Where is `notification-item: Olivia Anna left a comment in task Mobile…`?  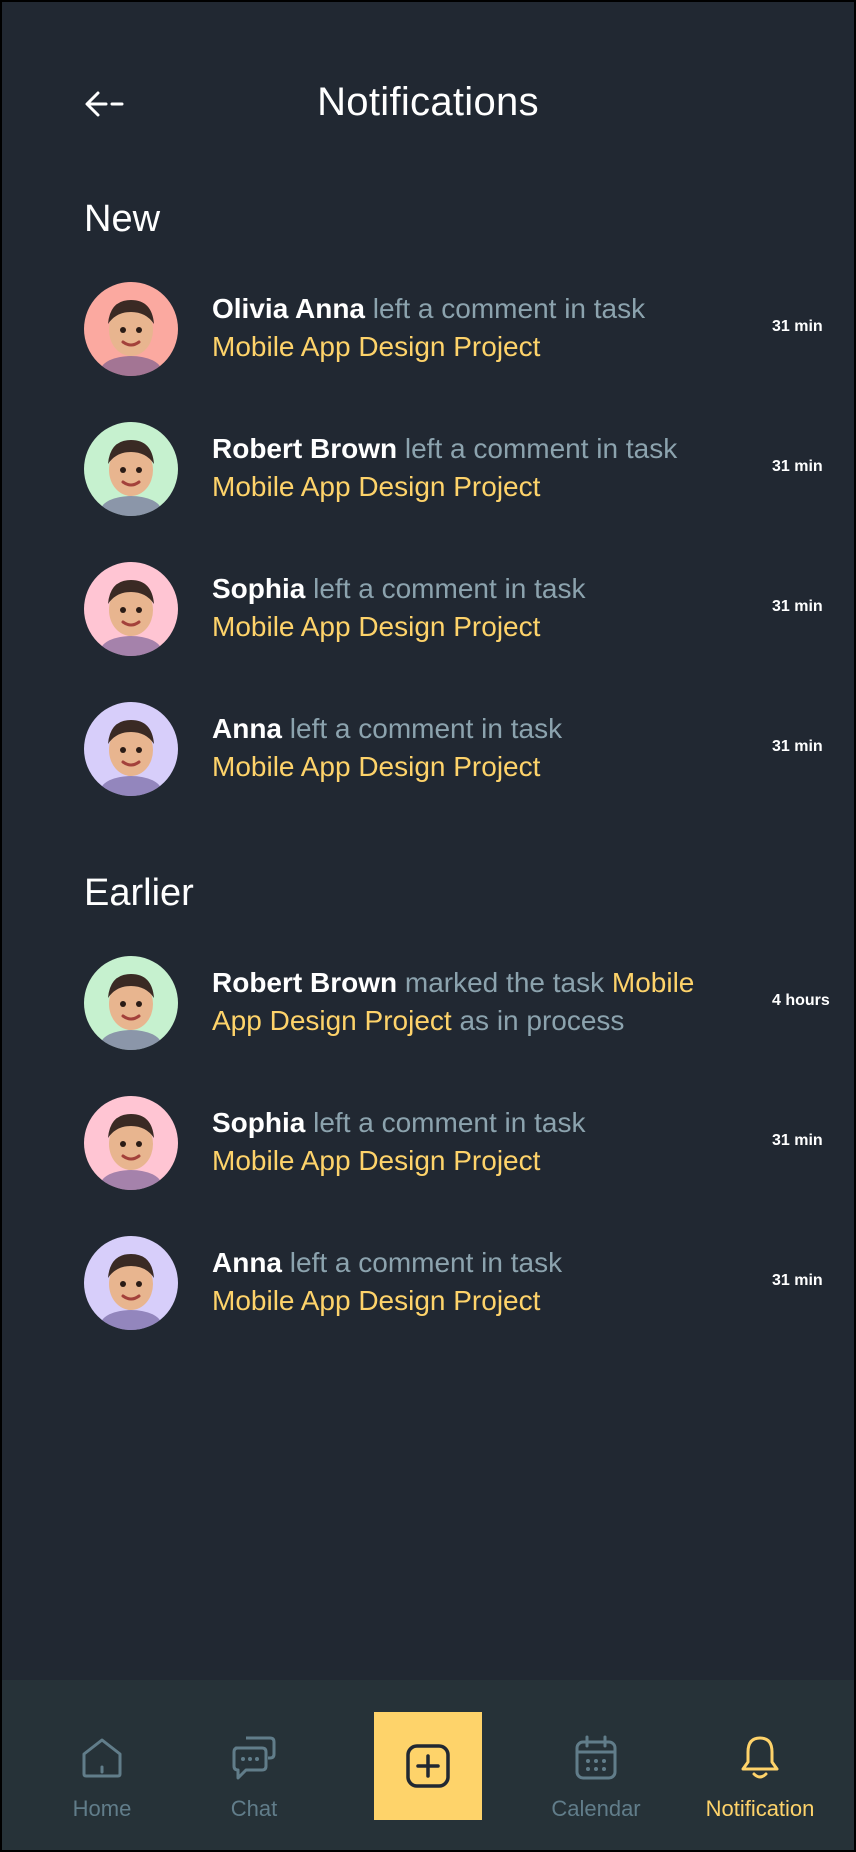 notification-item: Olivia Anna left a comment in task Mobile… is located at coordinates (464, 330).